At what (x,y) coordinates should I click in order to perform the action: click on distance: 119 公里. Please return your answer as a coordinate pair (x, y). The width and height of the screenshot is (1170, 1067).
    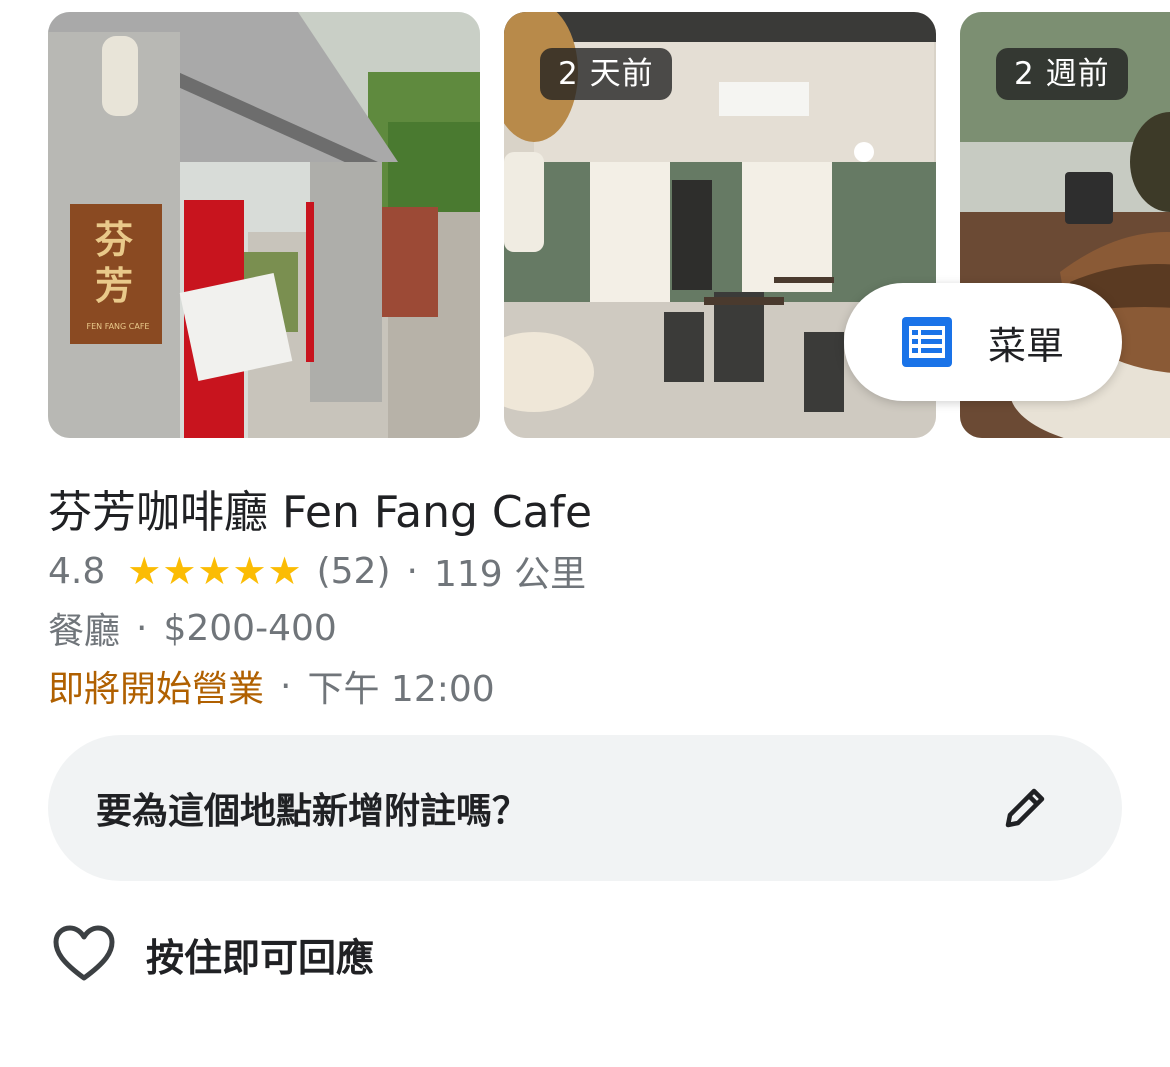
    Looking at the image, I should click on (510, 574).